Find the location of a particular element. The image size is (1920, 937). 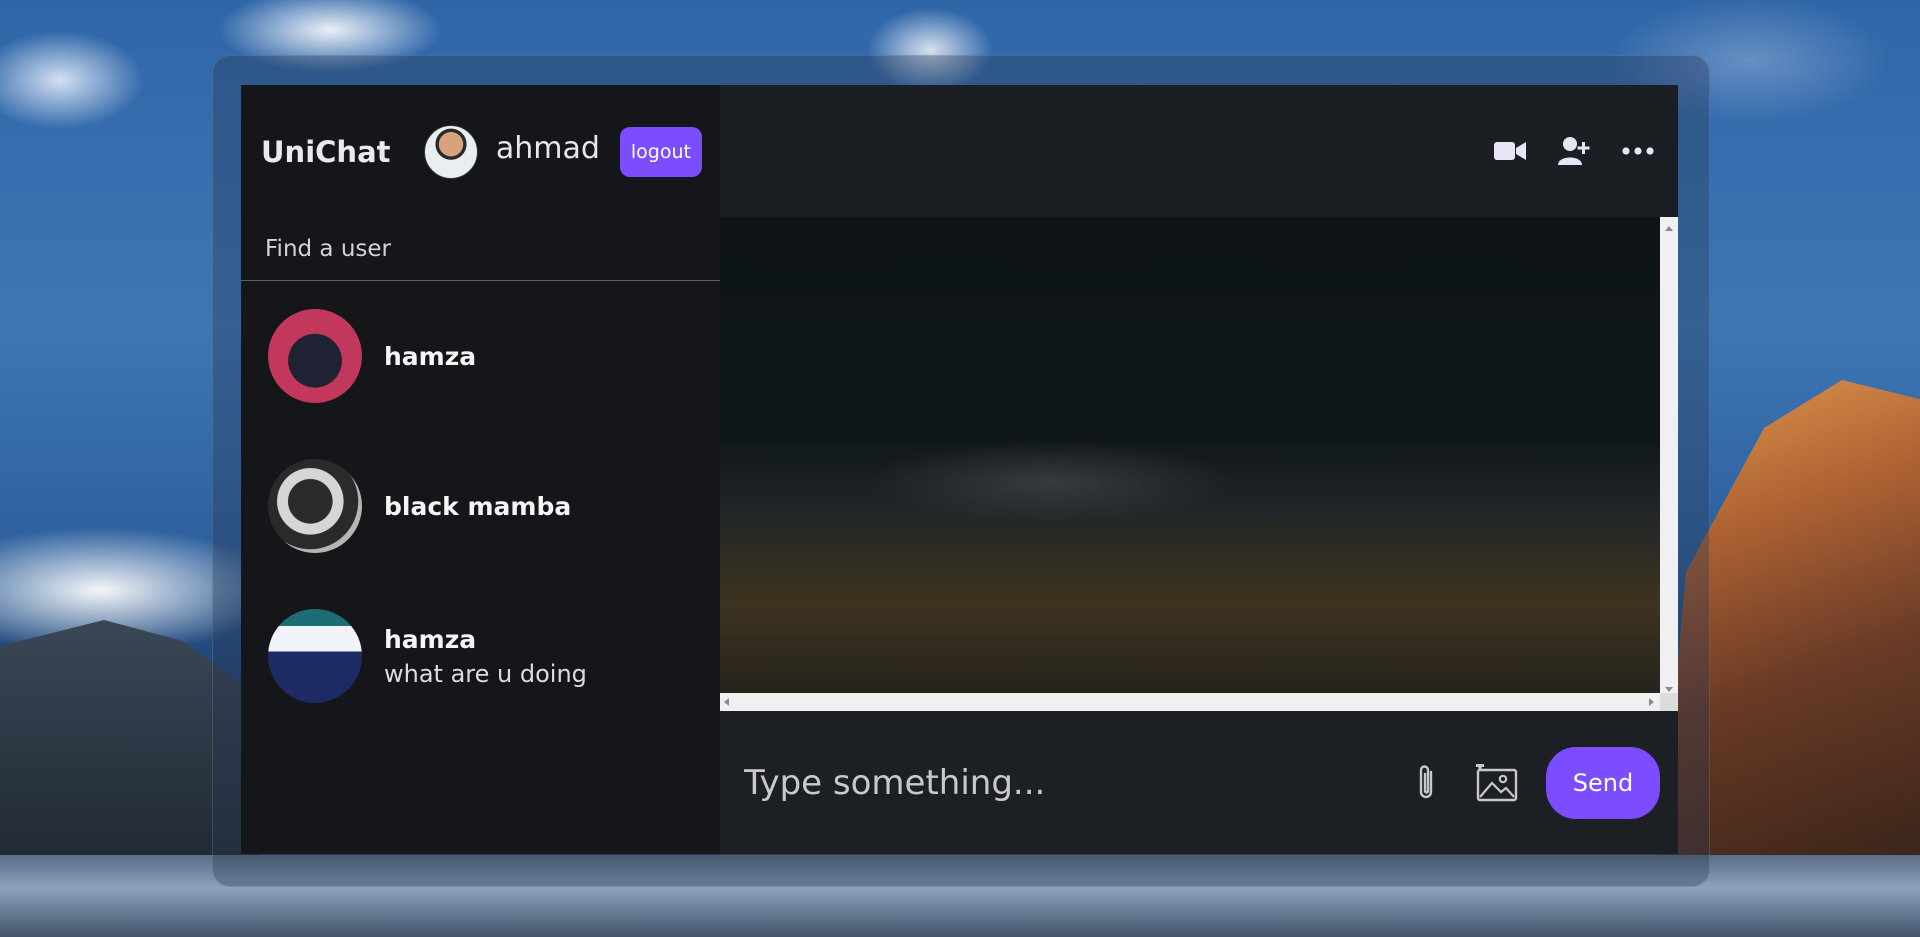

app-brand: UniChat is located at coordinates (326, 151).